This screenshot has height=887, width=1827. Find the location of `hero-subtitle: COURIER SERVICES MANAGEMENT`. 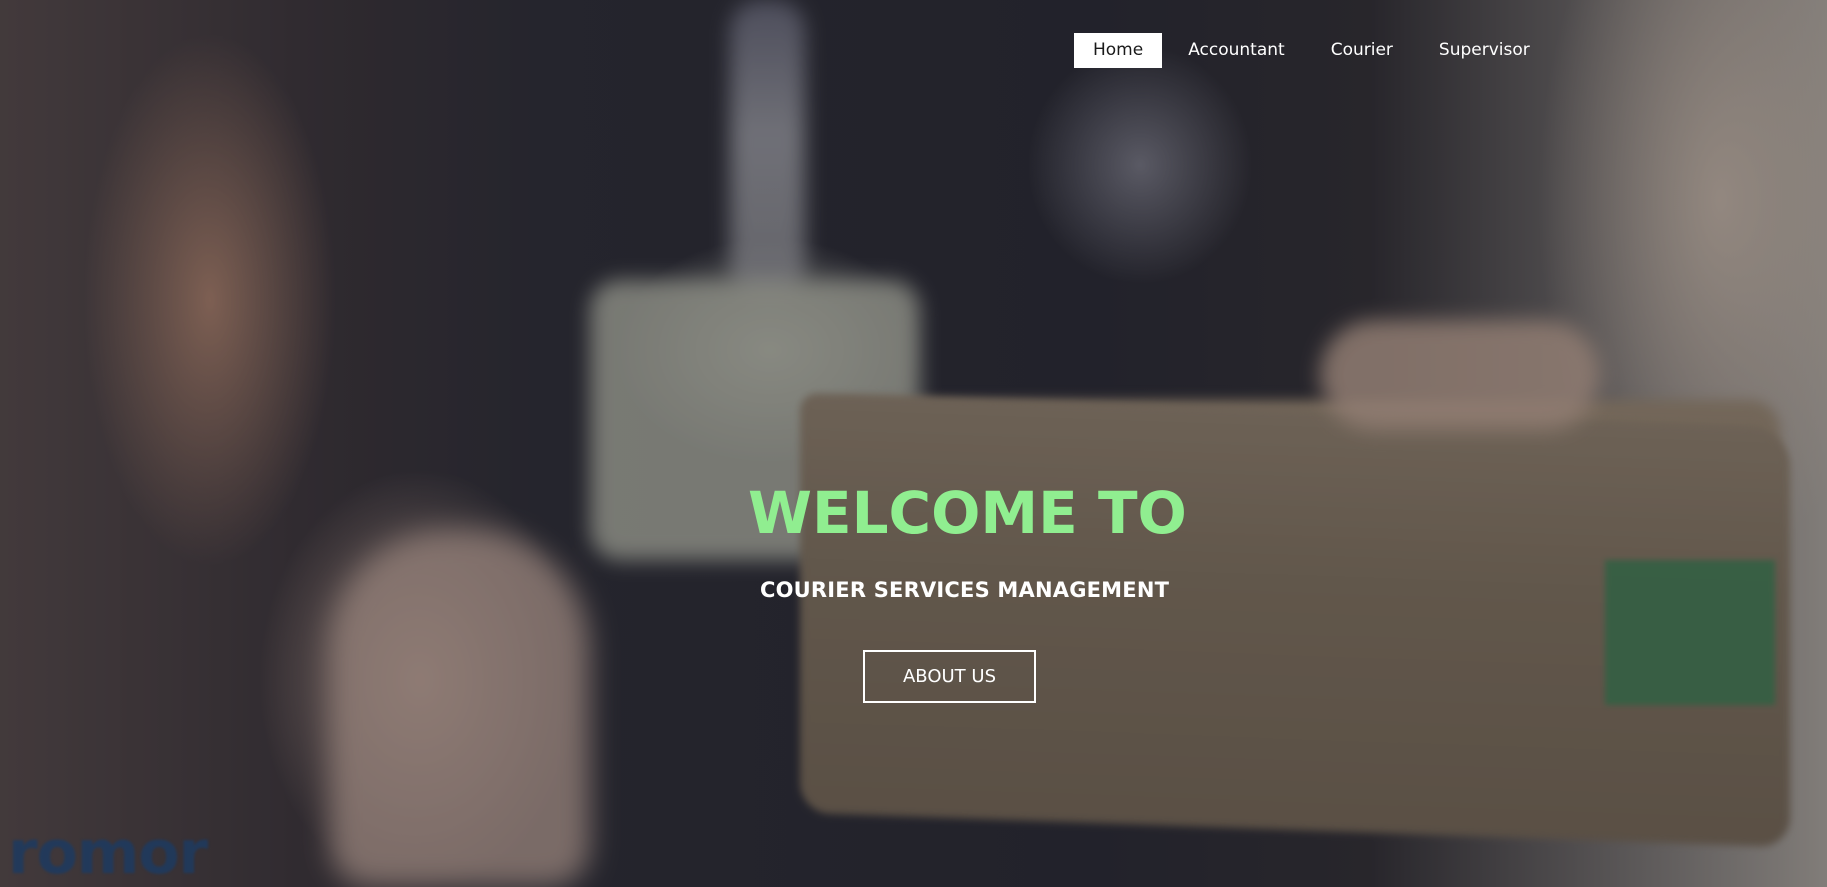

hero-subtitle: COURIER SERVICES MANAGEMENT is located at coordinates (965, 590).